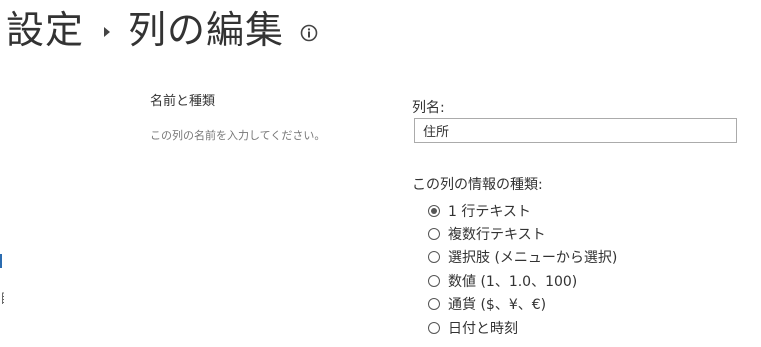 Image resolution: width=761 pixels, height=347 pixels. Describe the element at coordinates (45, 30) in the screenshot. I see `breadcrumb-settings-link: 設定` at that location.